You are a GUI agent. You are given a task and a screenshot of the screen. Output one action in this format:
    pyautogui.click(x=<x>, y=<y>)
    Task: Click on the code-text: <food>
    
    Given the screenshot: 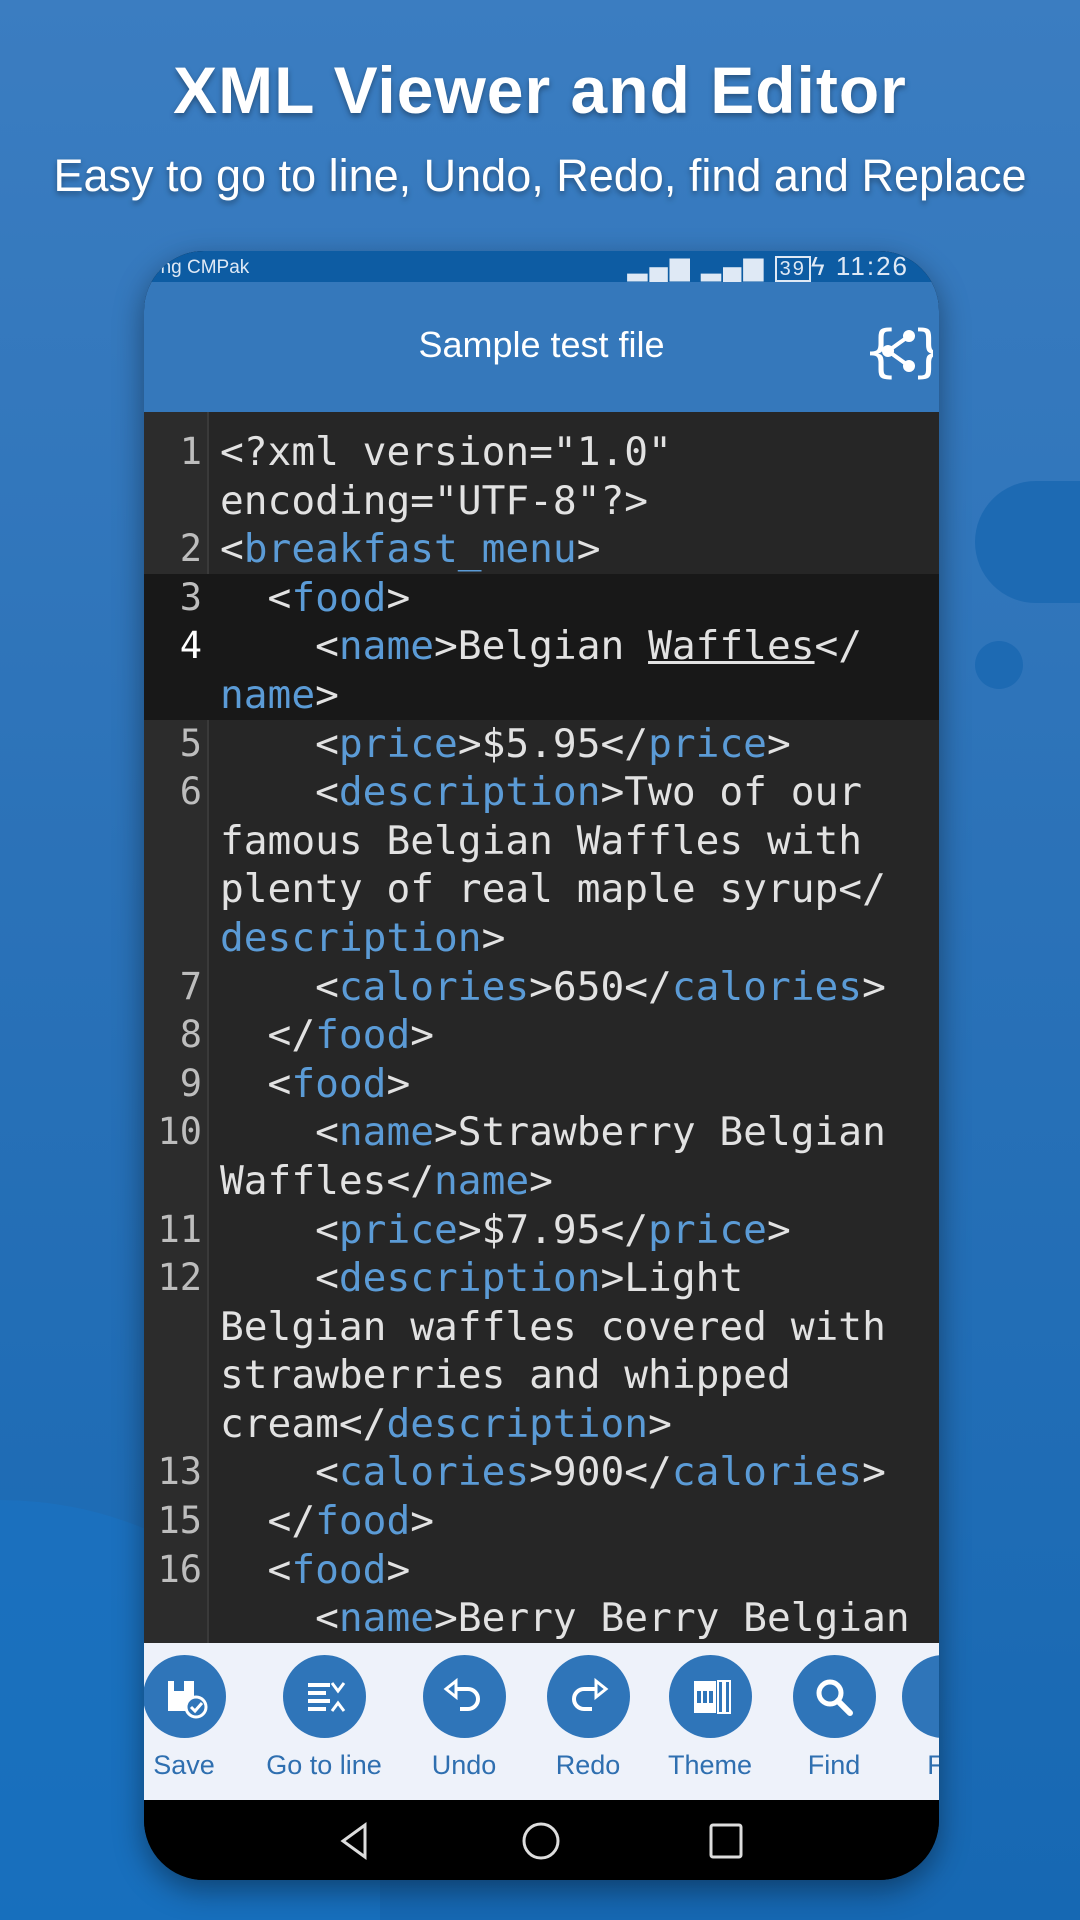 What is the action you would take?
    pyautogui.click(x=315, y=1084)
    